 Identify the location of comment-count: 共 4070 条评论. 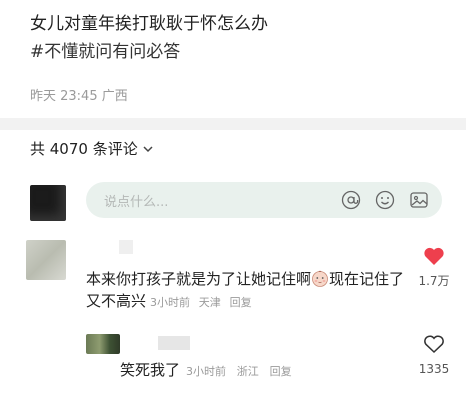
(84, 149).